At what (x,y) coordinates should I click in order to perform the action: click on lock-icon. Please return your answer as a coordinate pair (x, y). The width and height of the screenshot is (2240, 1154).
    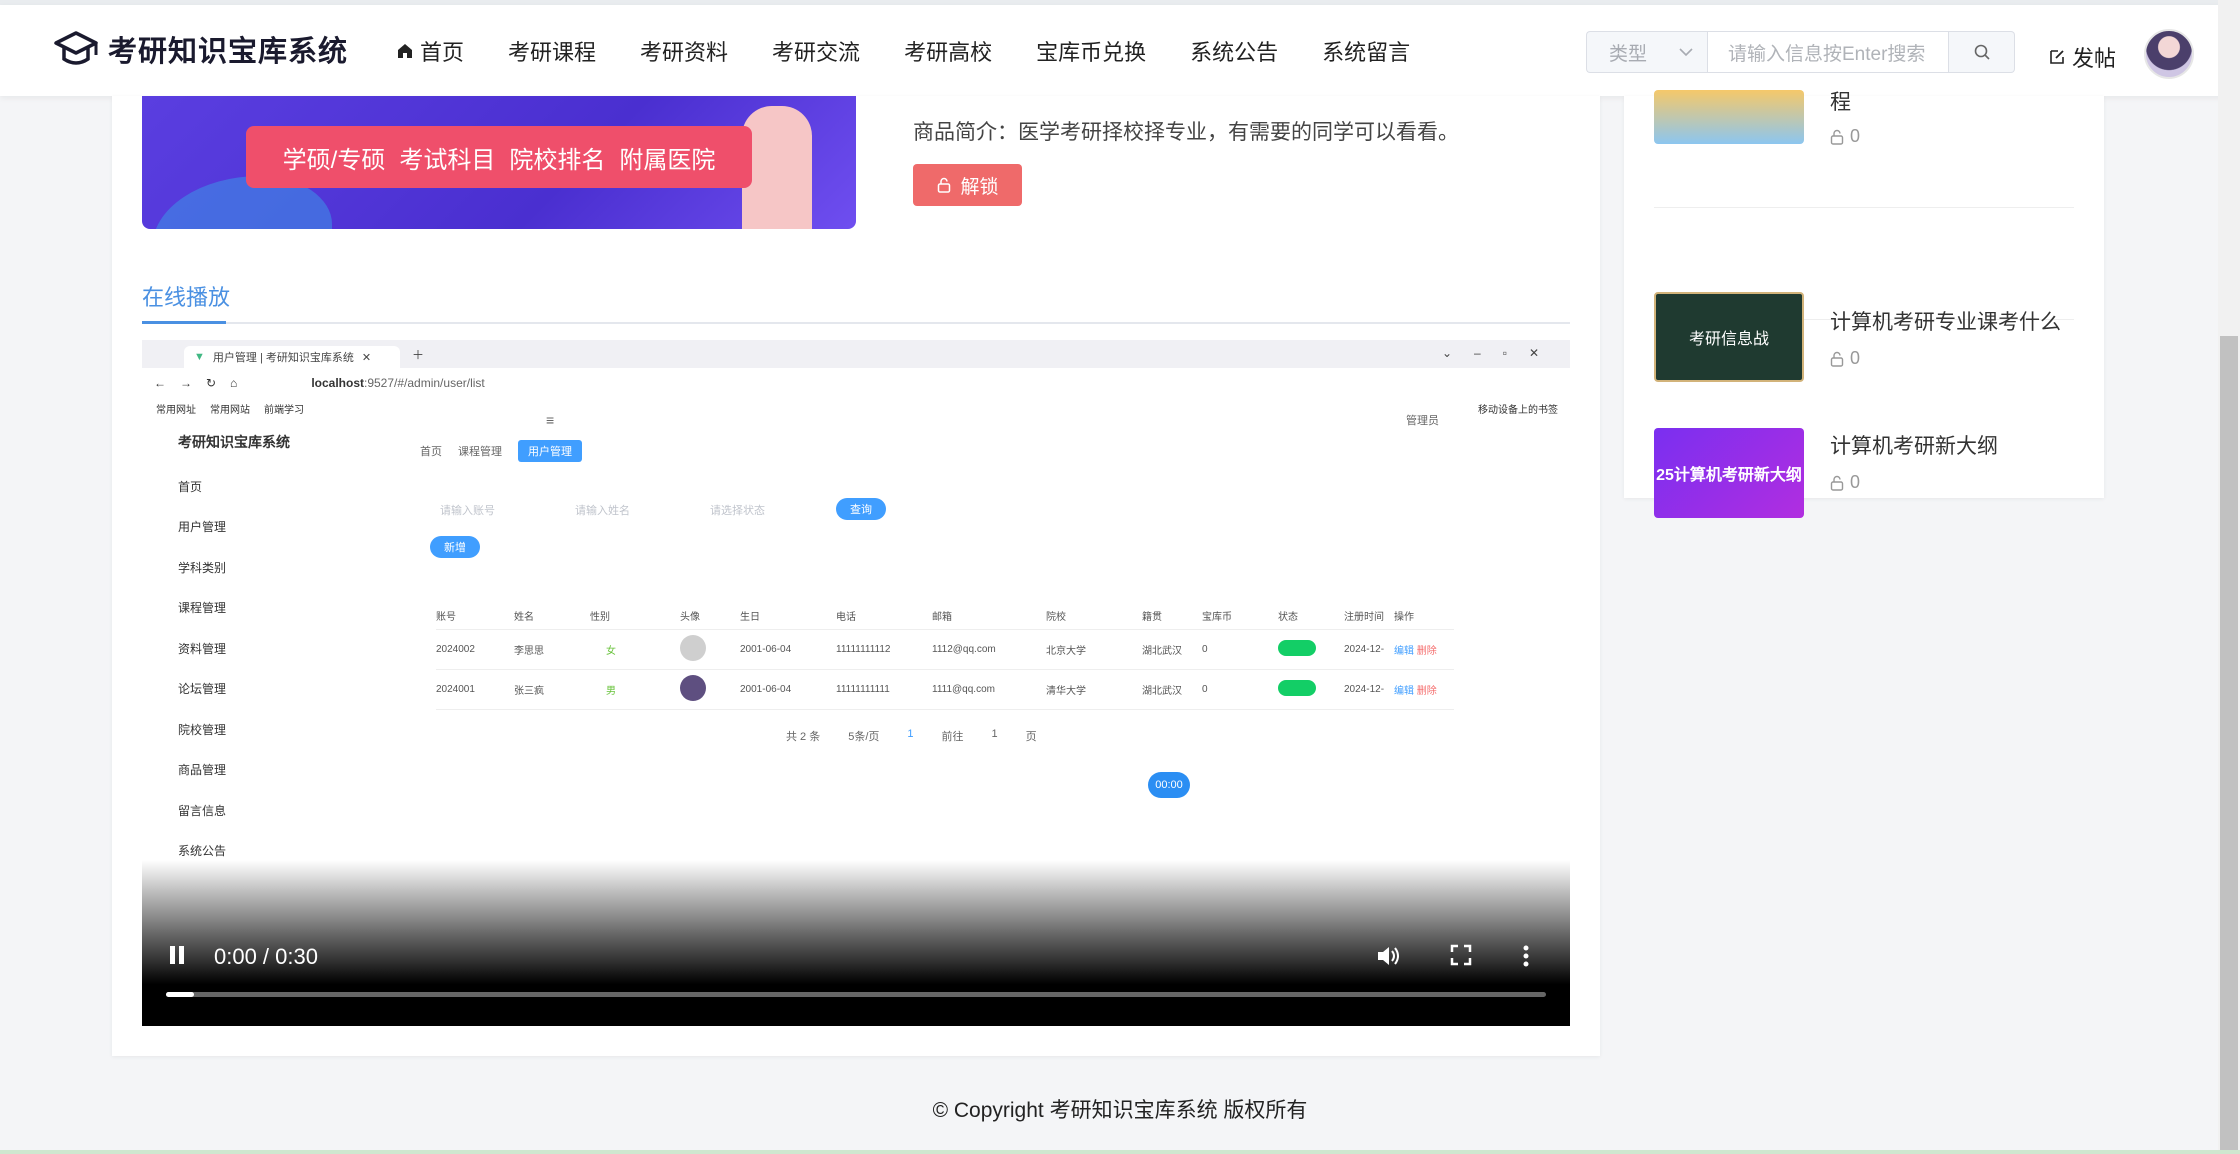
    Looking at the image, I should click on (1837, 137).